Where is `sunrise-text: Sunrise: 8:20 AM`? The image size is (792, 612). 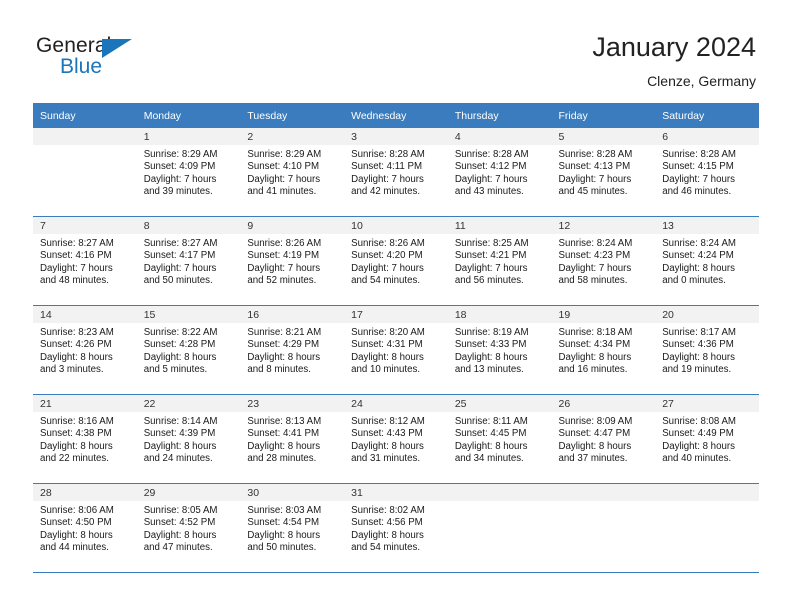
sunrise-text: Sunrise: 8:20 AM is located at coordinates (388, 332).